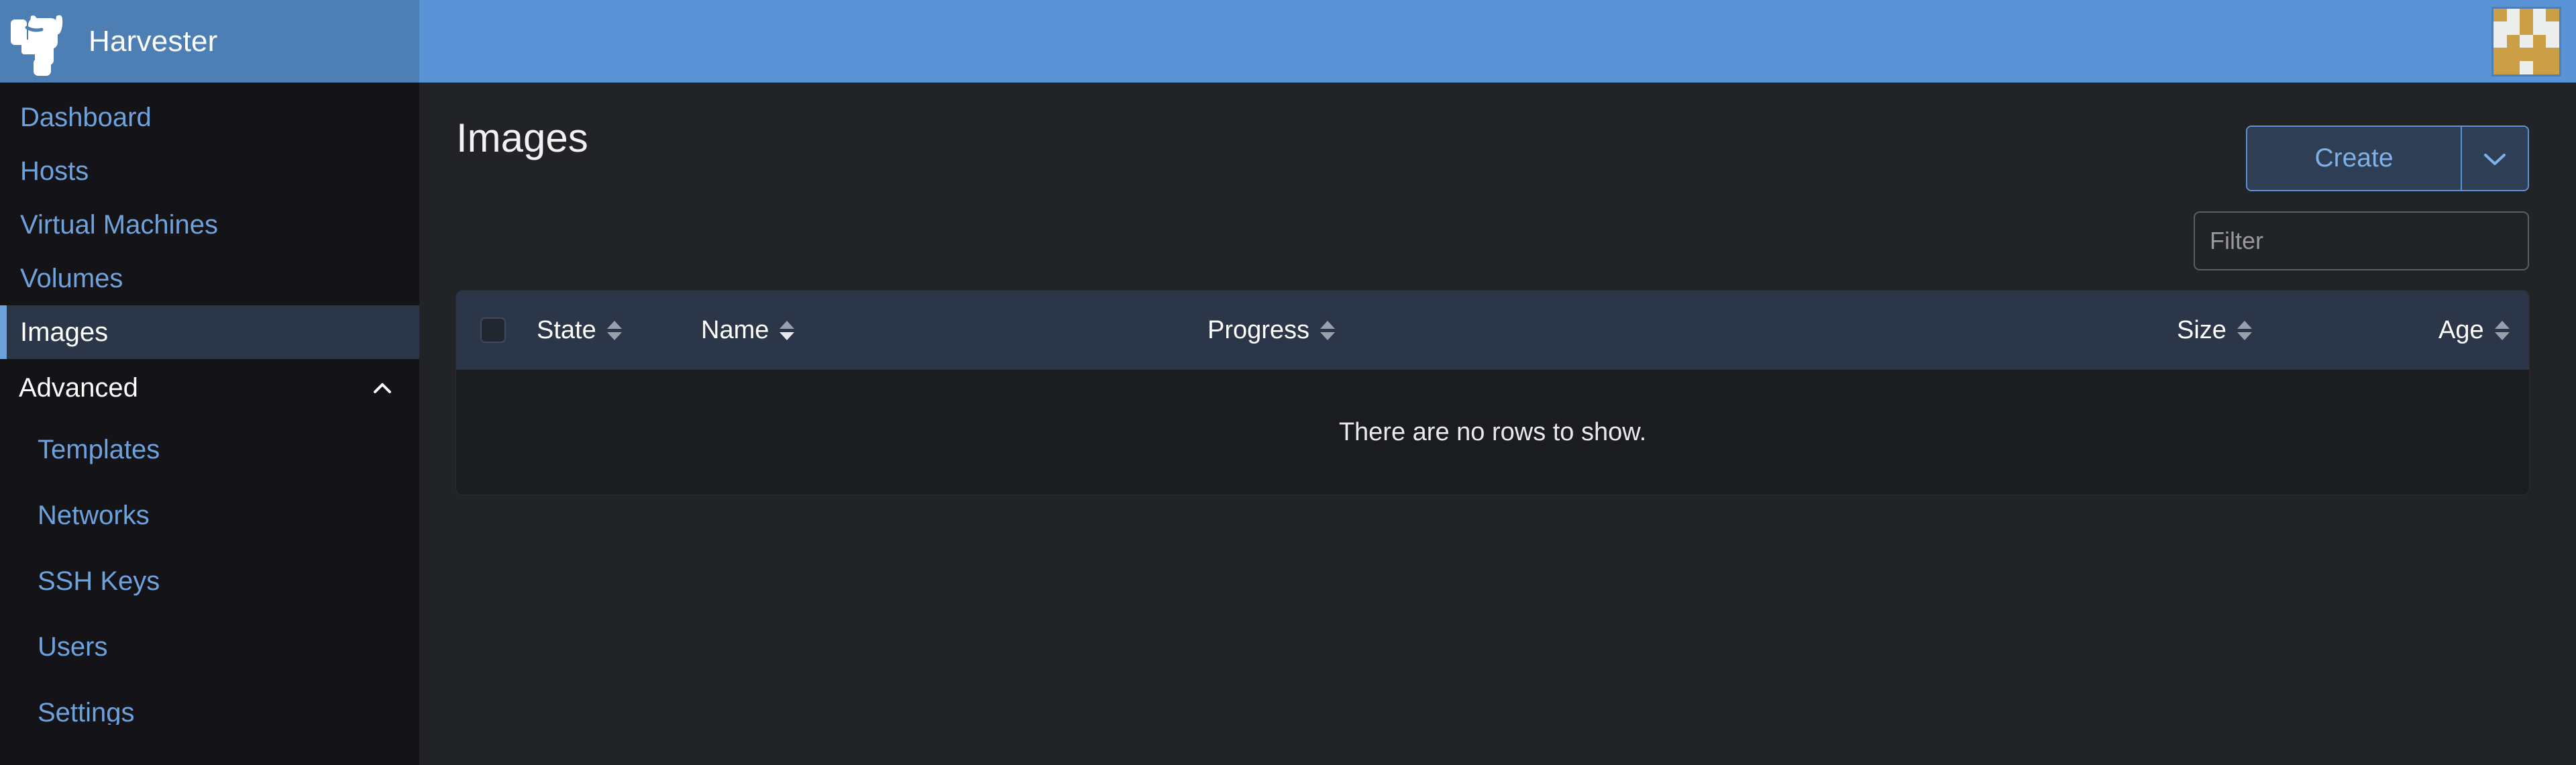 This screenshot has width=2576, height=765. I want to click on table-body: There are no rows to show., so click(1492, 432).